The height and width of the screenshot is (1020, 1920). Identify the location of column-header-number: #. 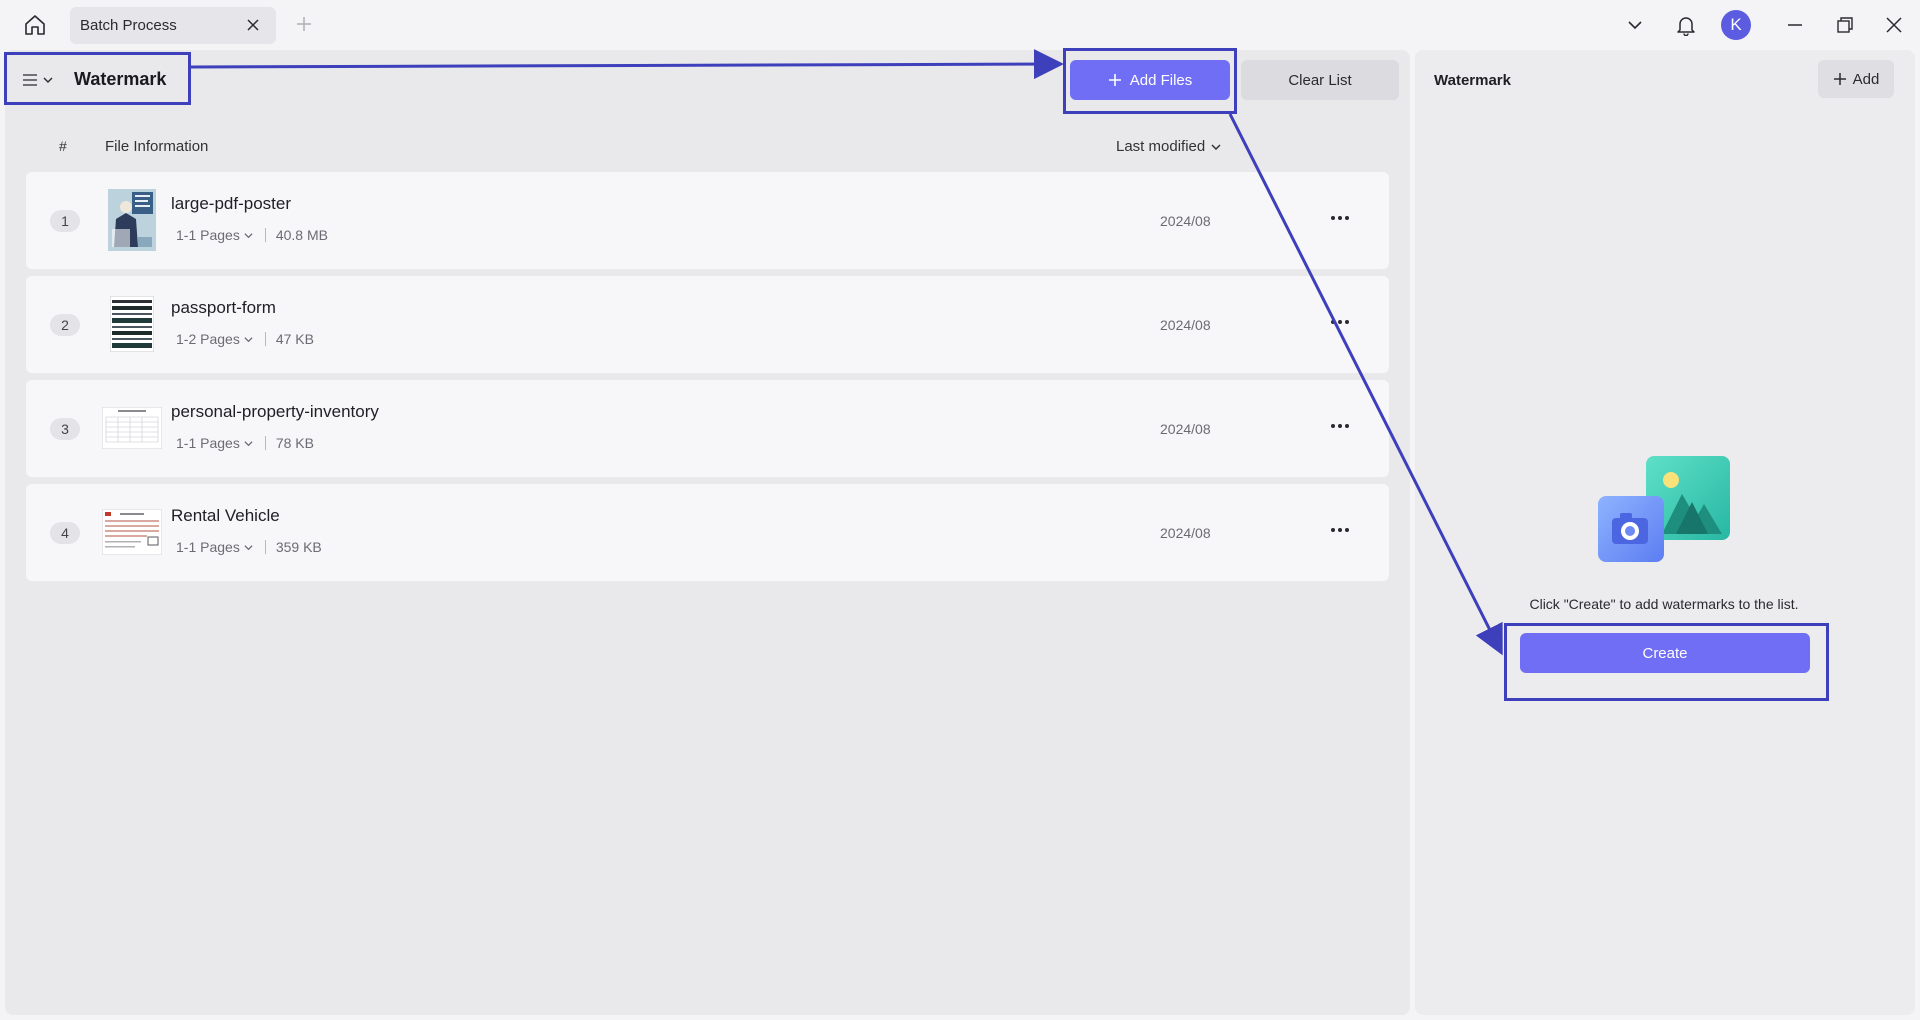
(63, 146).